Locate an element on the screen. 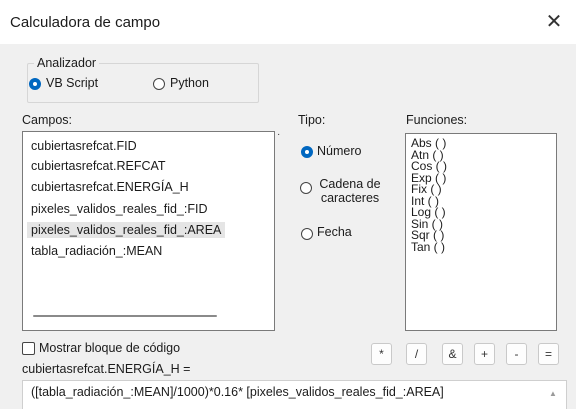 The width and height of the screenshot is (576, 409). operator-plus-button: + is located at coordinates (484, 354).